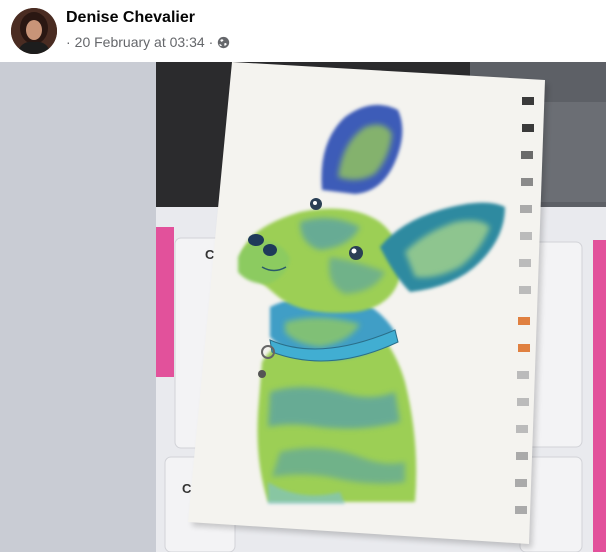 This screenshot has width=606, height=552. I want to click on post-timestamp: 20 February at 03:34, so click(140, 42).